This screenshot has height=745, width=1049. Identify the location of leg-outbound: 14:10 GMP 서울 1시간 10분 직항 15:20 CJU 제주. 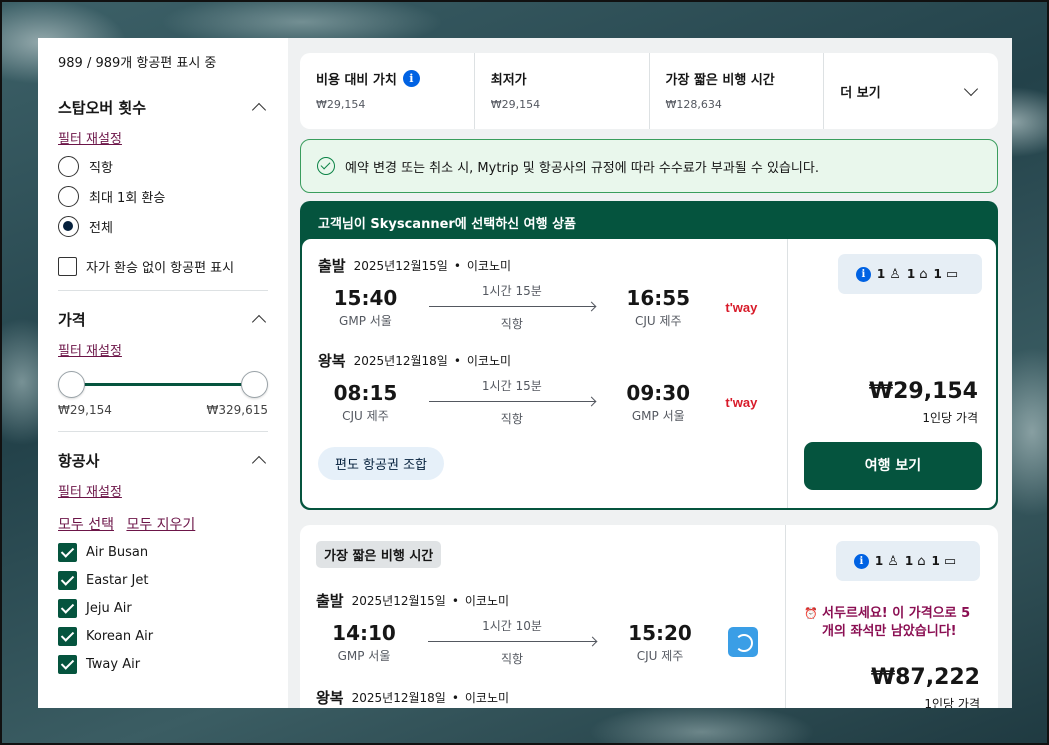
(542, 642).